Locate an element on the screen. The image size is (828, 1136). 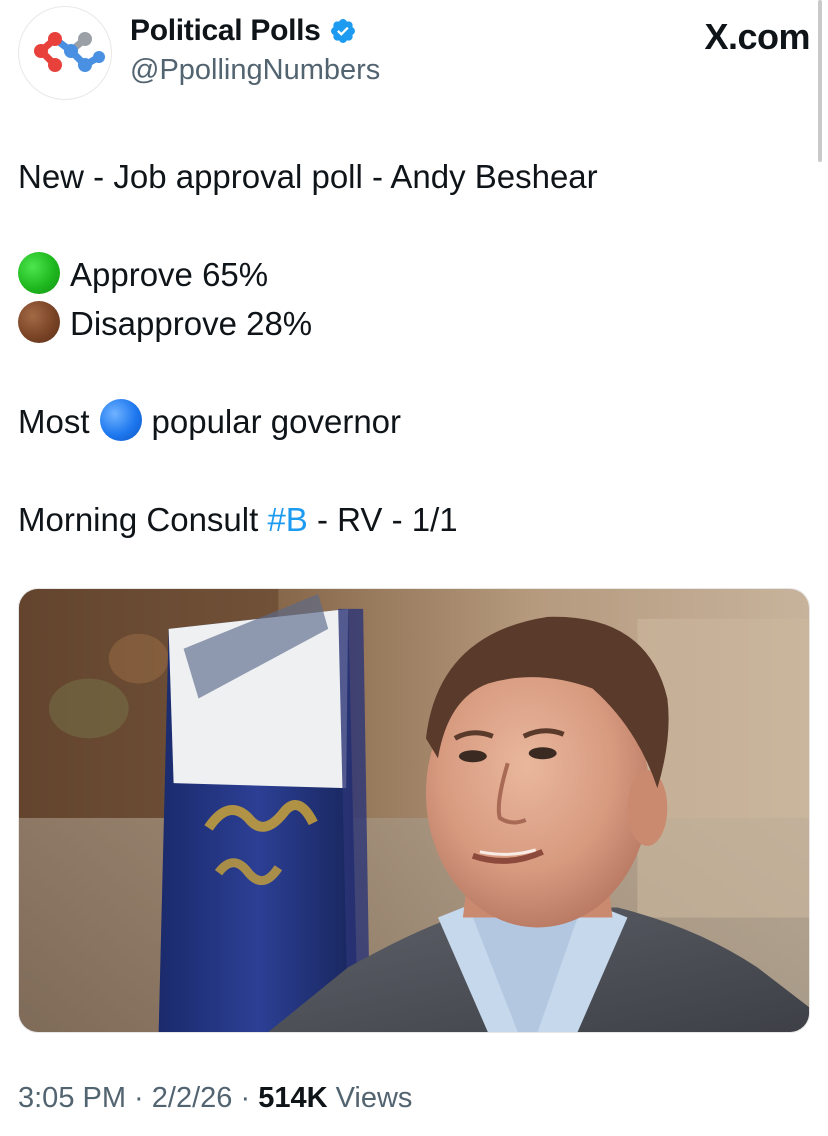
display-name-row: Political Polls is located at coordinates (255, 31).